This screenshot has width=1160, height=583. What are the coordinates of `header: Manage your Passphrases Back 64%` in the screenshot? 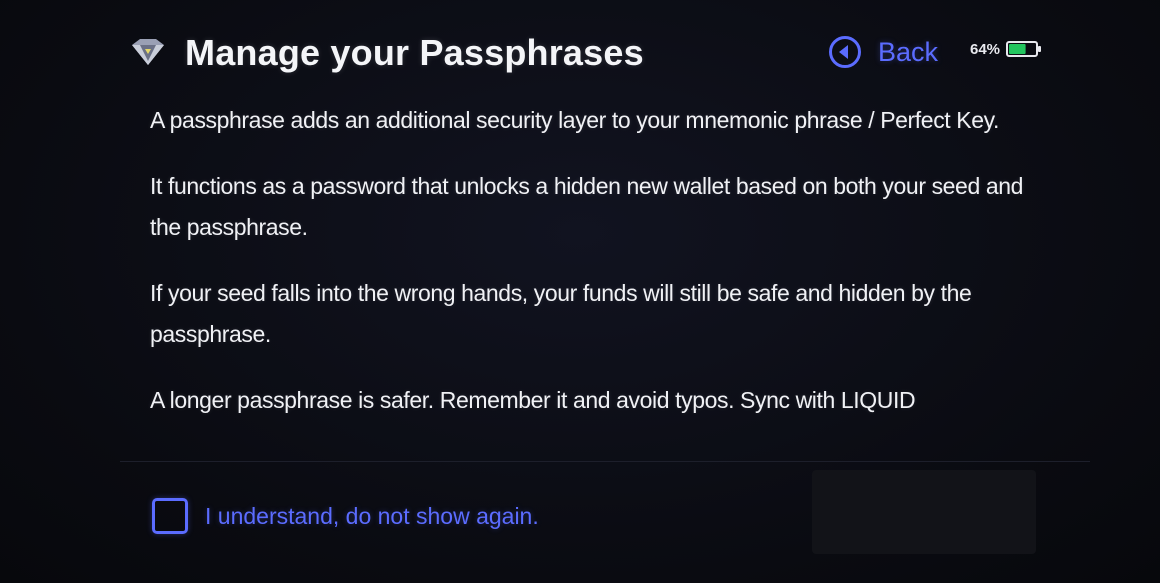 It's located at (598, 52).